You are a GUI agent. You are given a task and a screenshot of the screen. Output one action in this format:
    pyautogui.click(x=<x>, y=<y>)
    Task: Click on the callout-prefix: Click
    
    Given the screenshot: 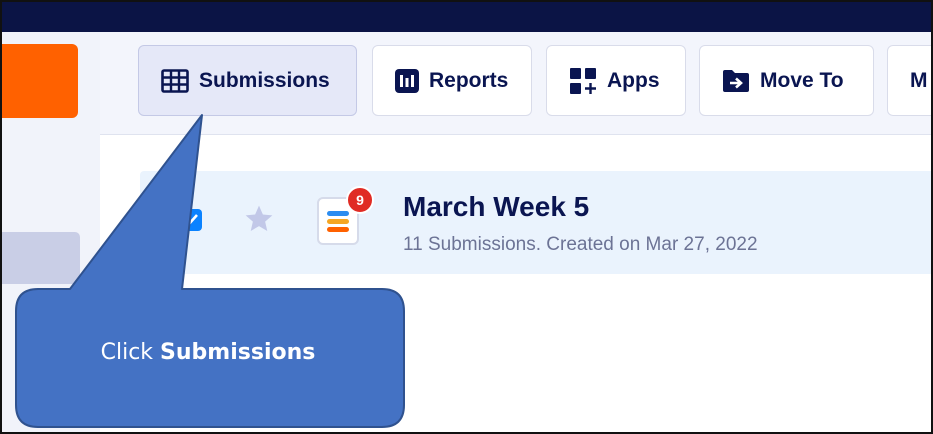 What is the action you would take?
    pyautogui.click(x=130, y=352)
    